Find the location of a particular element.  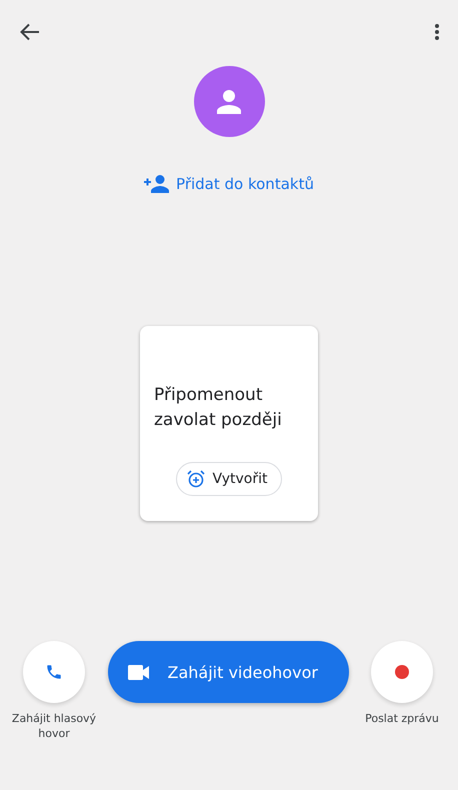

person-icon is located at coordinates (229, 101).